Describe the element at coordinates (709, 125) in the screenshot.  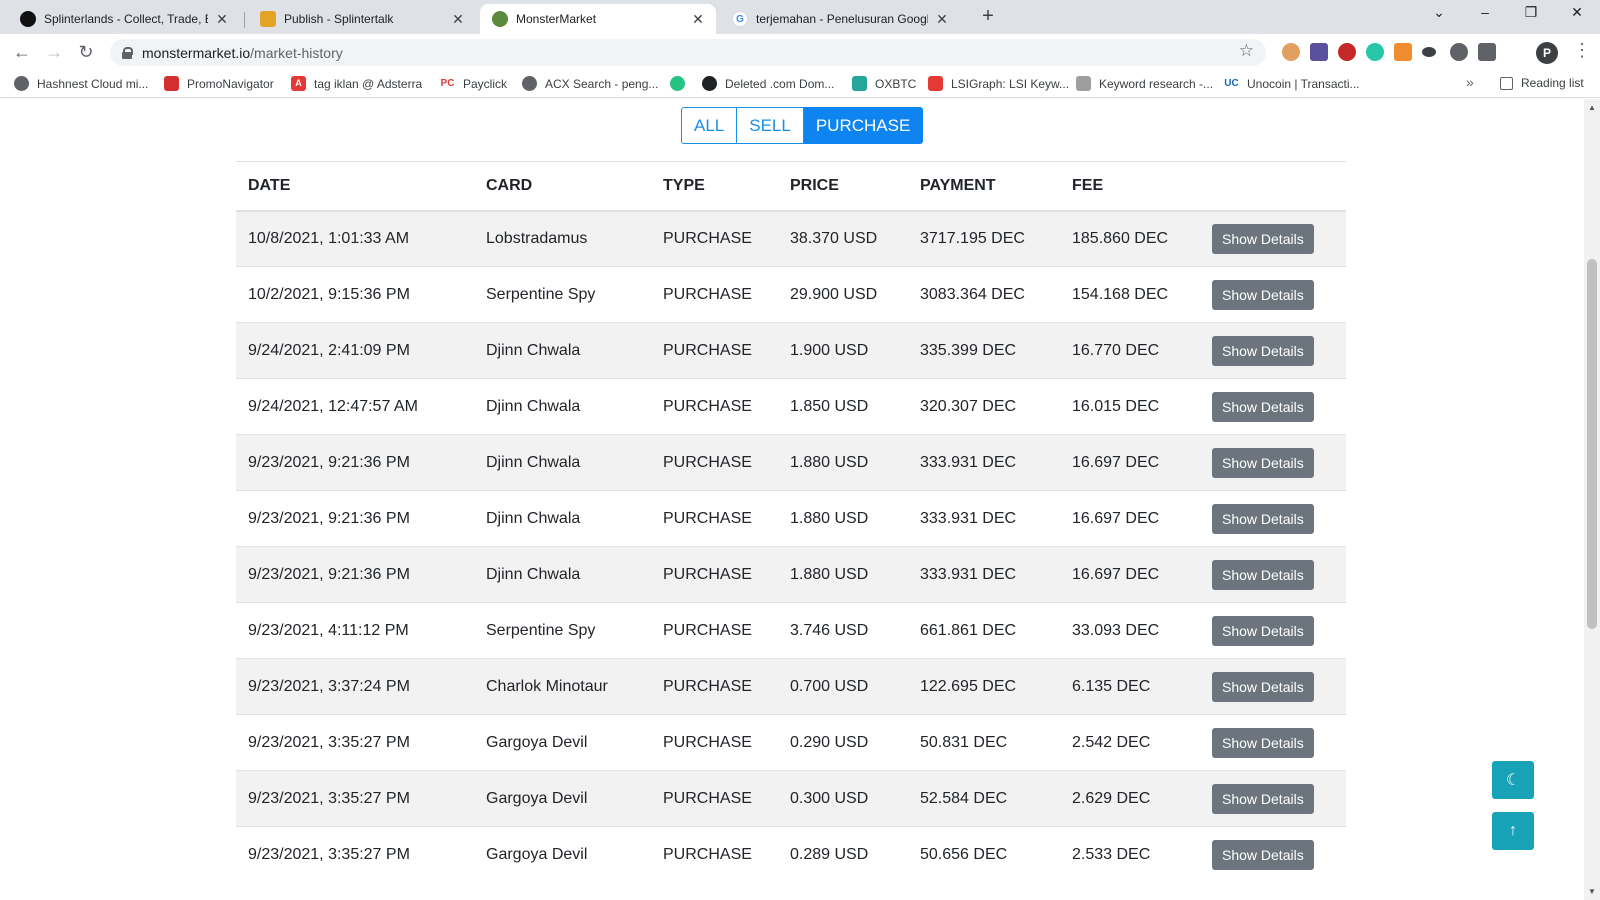
I see `filter-all-button: ALL` at that location.